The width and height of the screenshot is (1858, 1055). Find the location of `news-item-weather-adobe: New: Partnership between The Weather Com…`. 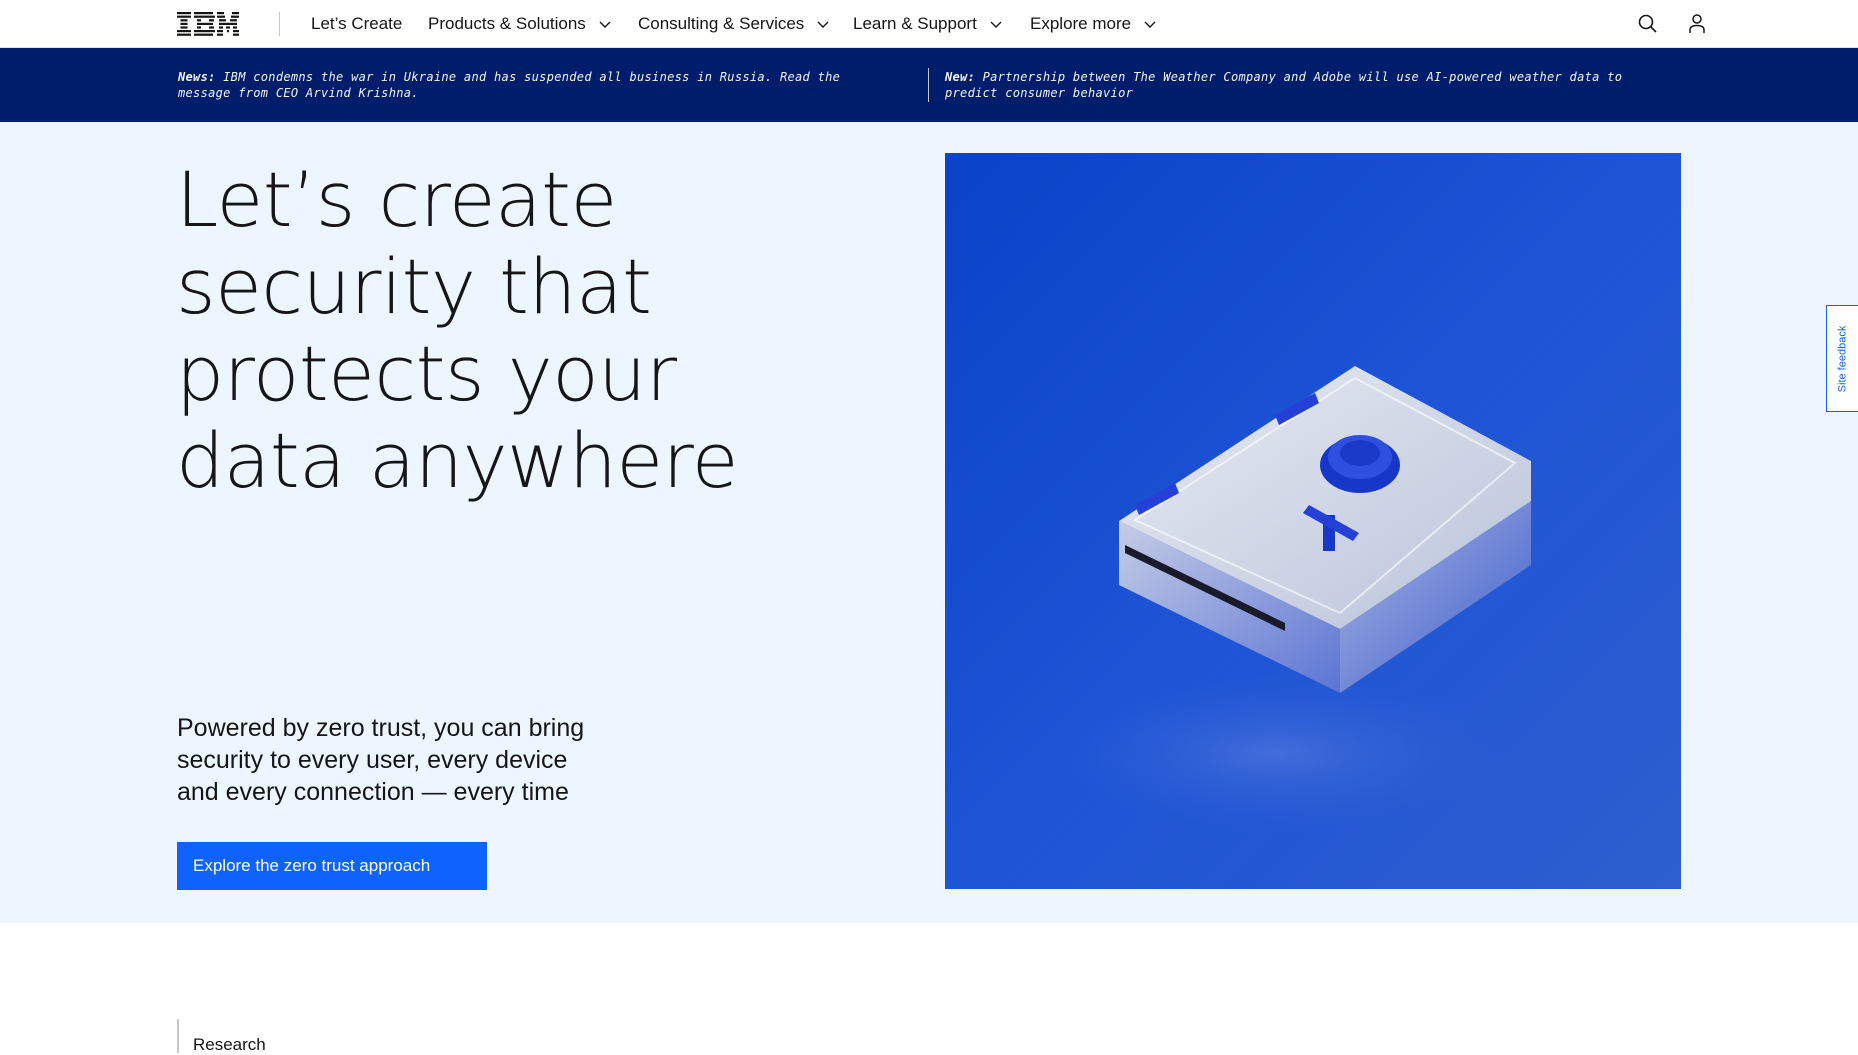

news-item-weather-adobe: New: Partnership between The Weather Com… is located at coordinates (1295, 85).